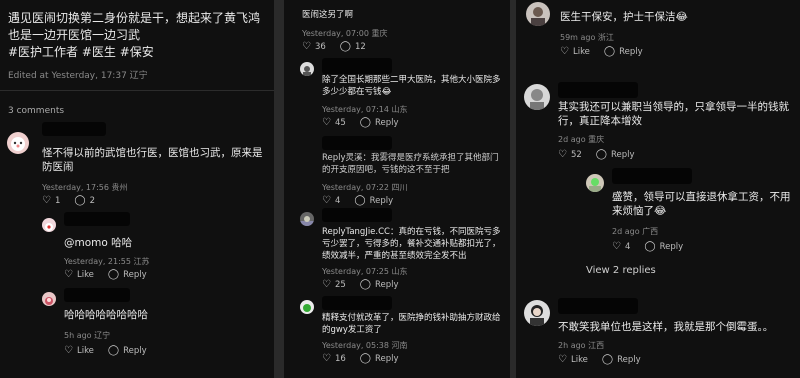 This screenshot has height=378, width=800. I want to click on comment-text: 盛赞，领导可以直接退休拿工资，不用来烦恼了😂, so click(701, 204).